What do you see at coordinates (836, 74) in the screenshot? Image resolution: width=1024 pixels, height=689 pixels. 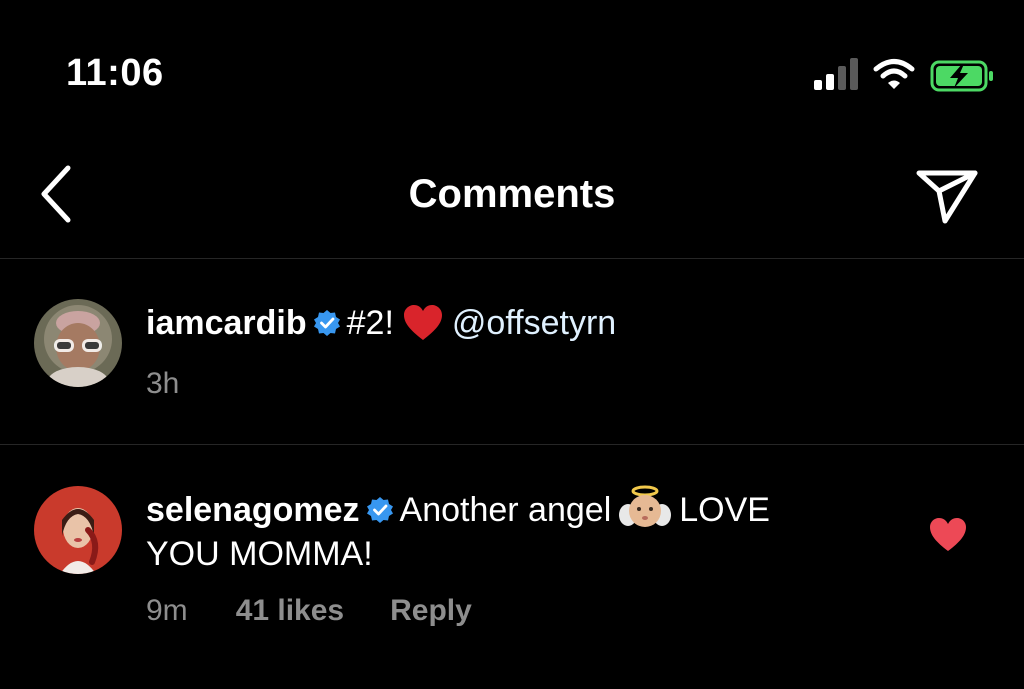 I see `signal-icon` at bounding box center [836, 74].